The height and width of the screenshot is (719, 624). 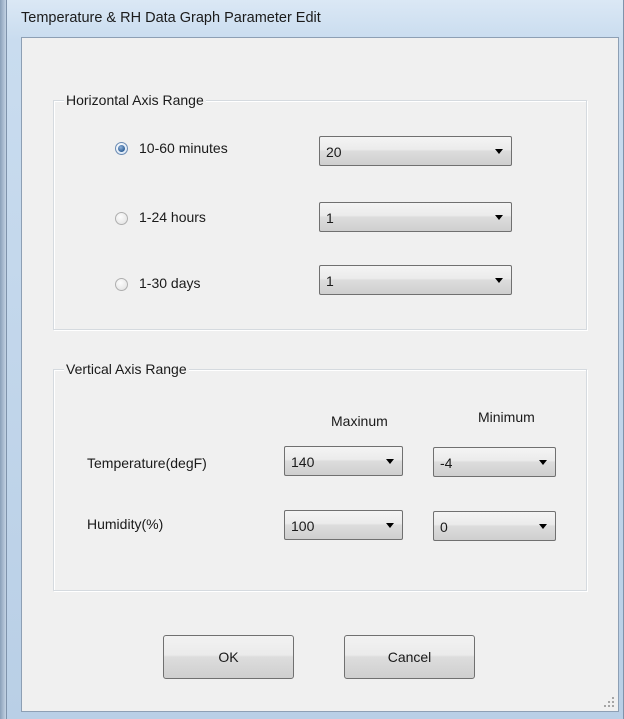 I want to click on ok-button: OK, so click(x=228, y=657).